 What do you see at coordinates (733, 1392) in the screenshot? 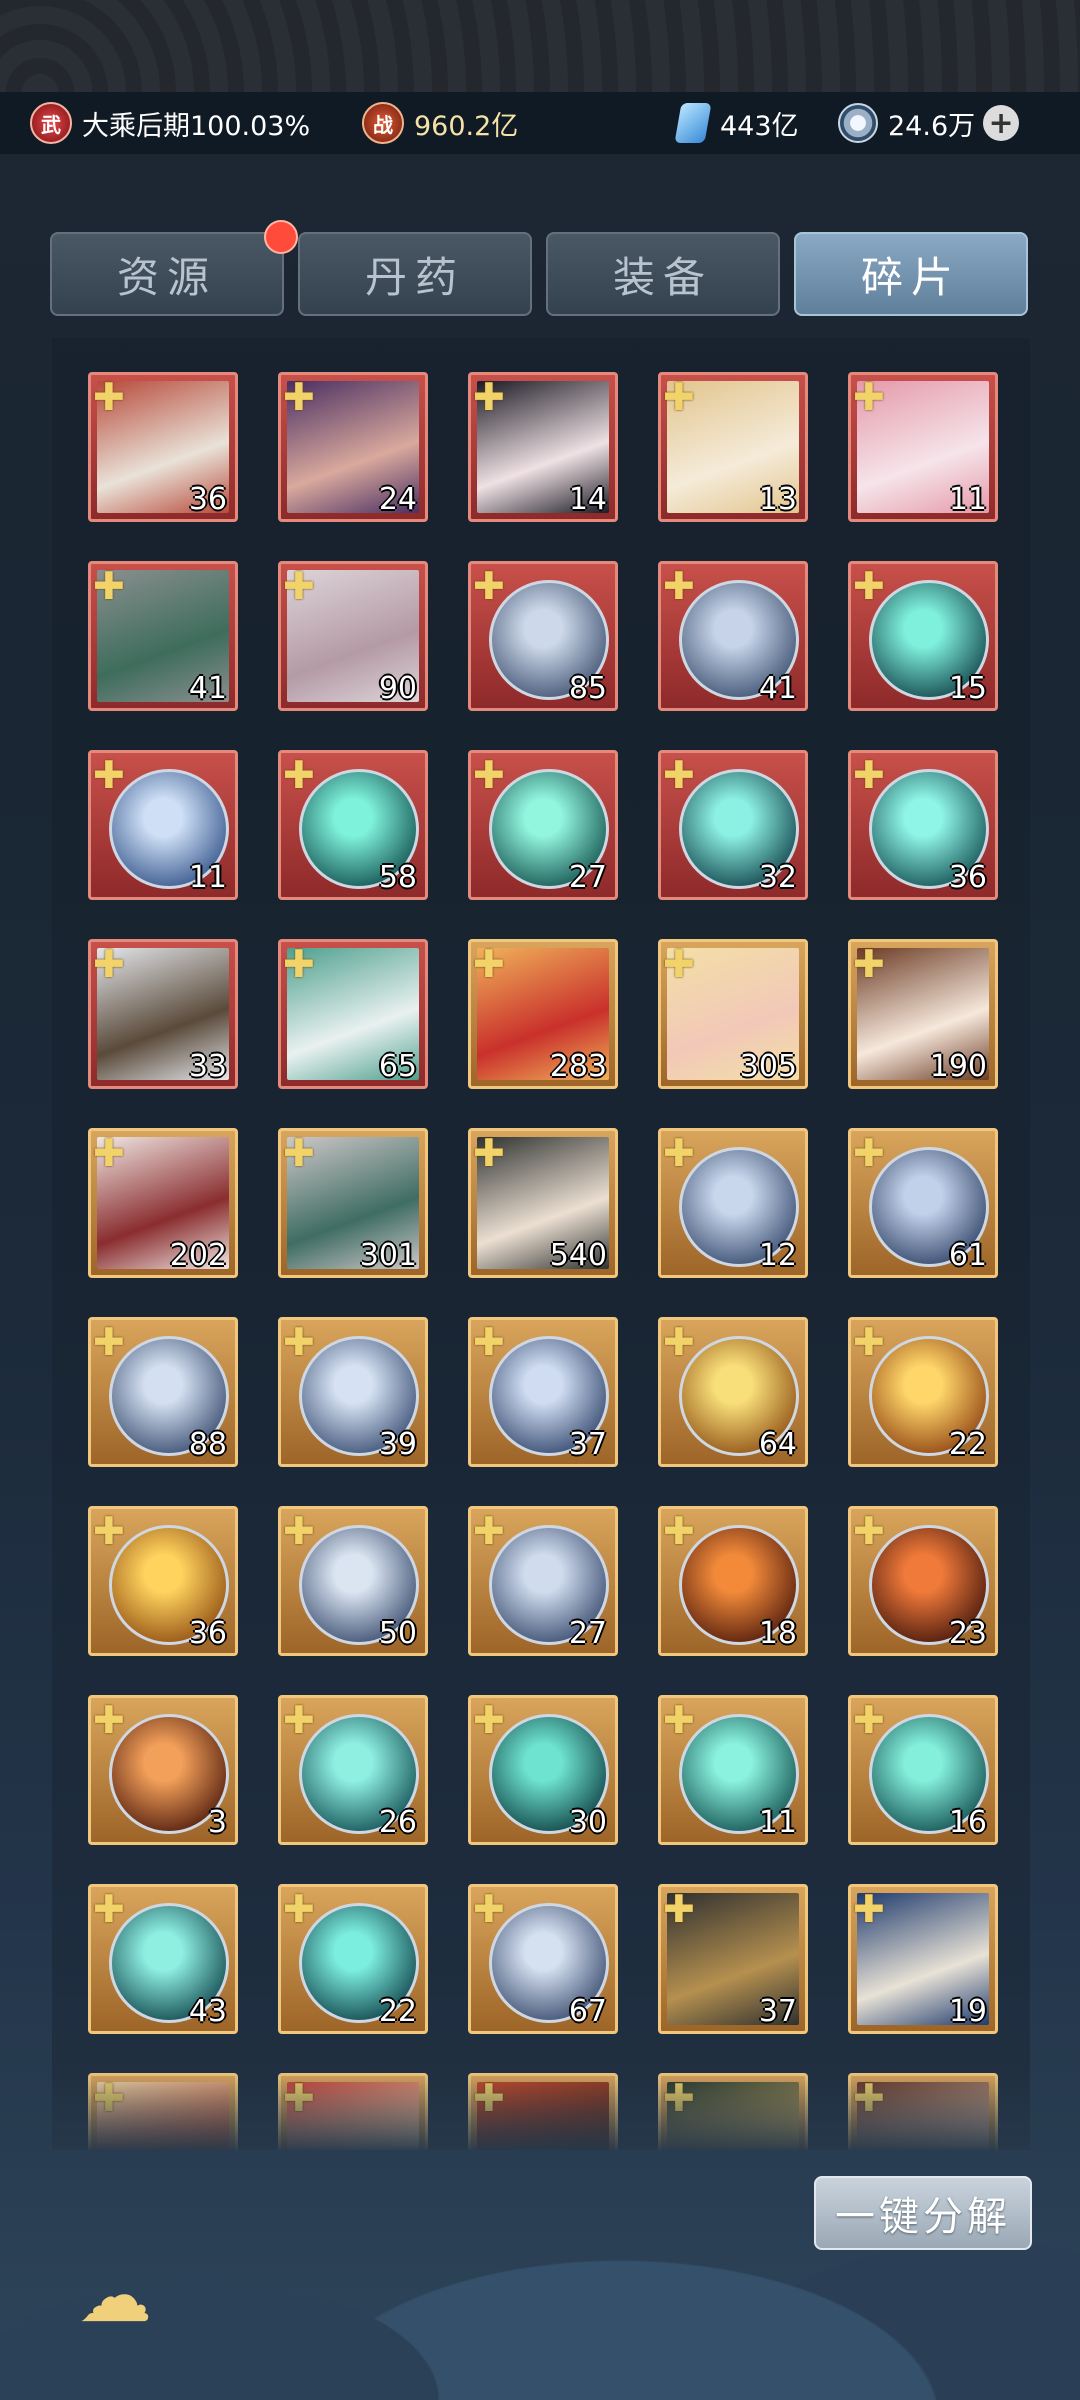
I see `fragment-tile: ✚ 64` at bounding box center [733, 1392].